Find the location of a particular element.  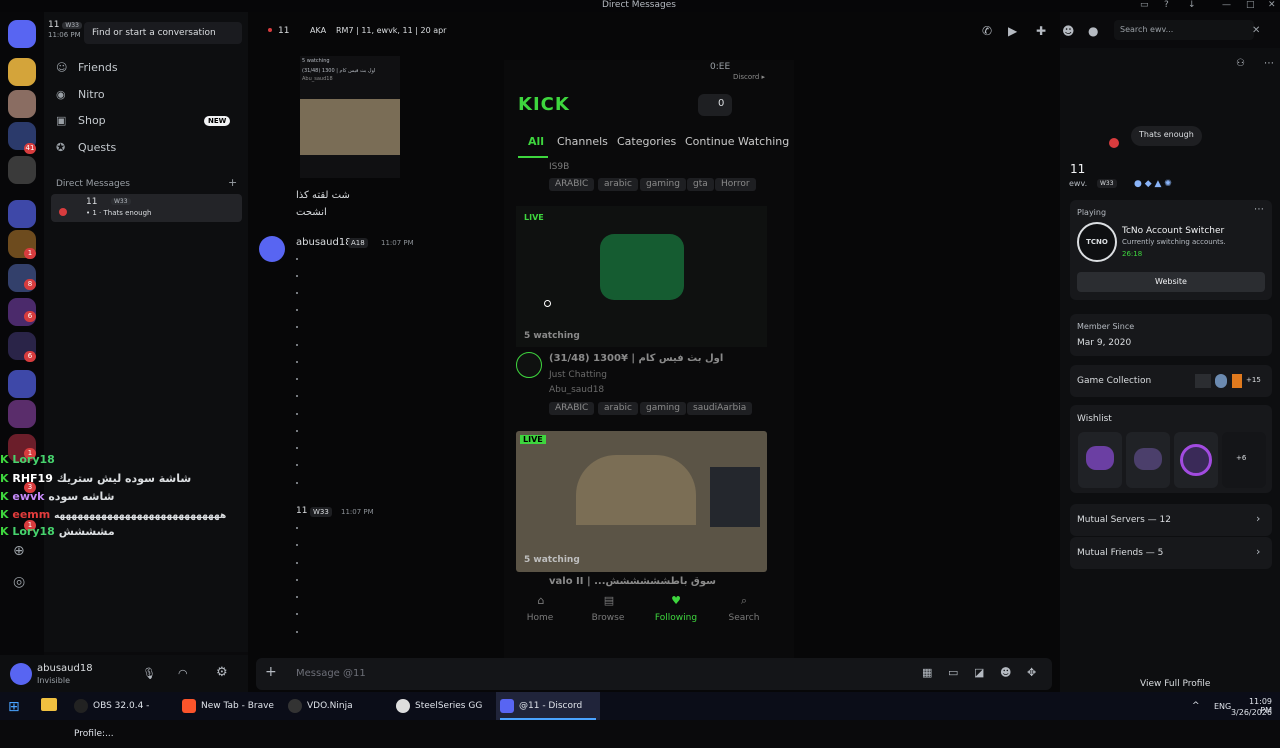

gif-icon: ▭ is located at coordinates (953, 672).